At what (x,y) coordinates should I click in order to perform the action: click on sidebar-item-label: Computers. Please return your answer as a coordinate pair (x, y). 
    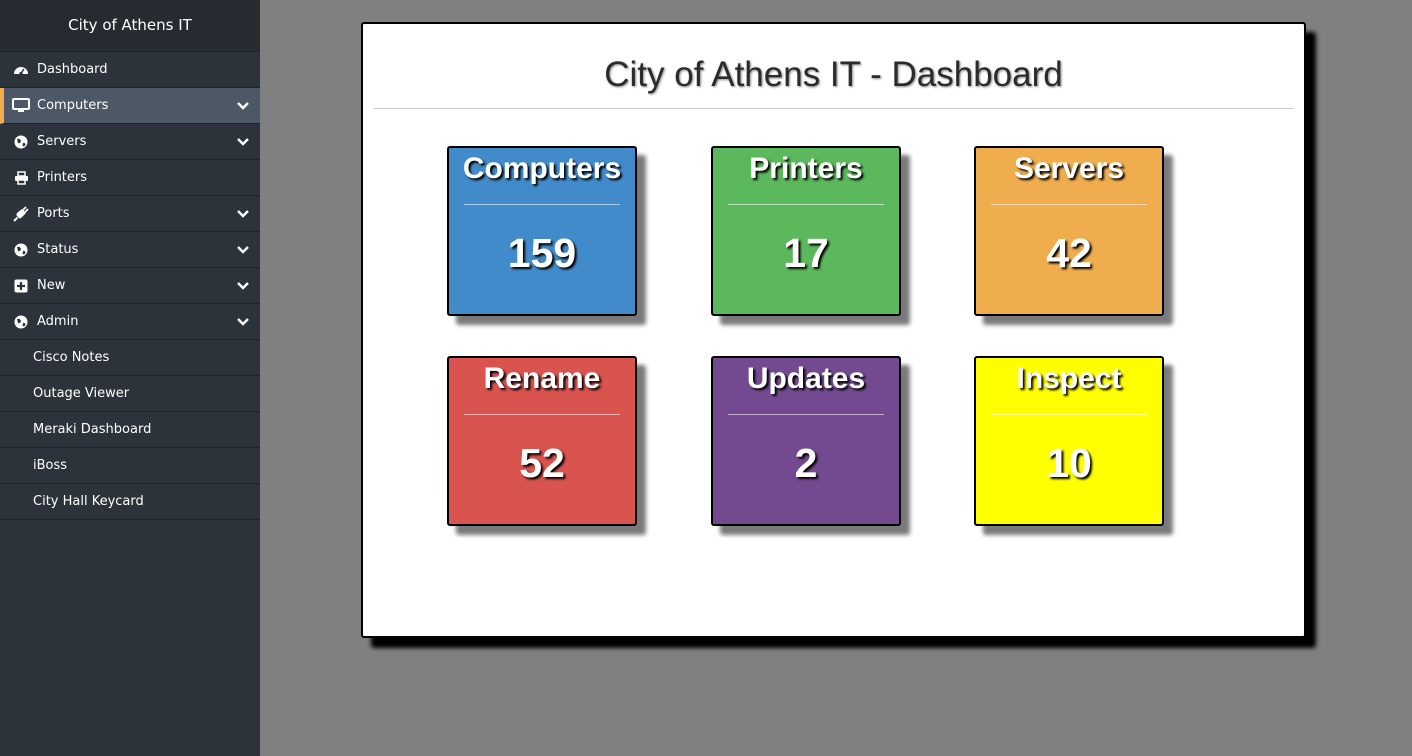
    Looking at the image, I should click on (73, 105).